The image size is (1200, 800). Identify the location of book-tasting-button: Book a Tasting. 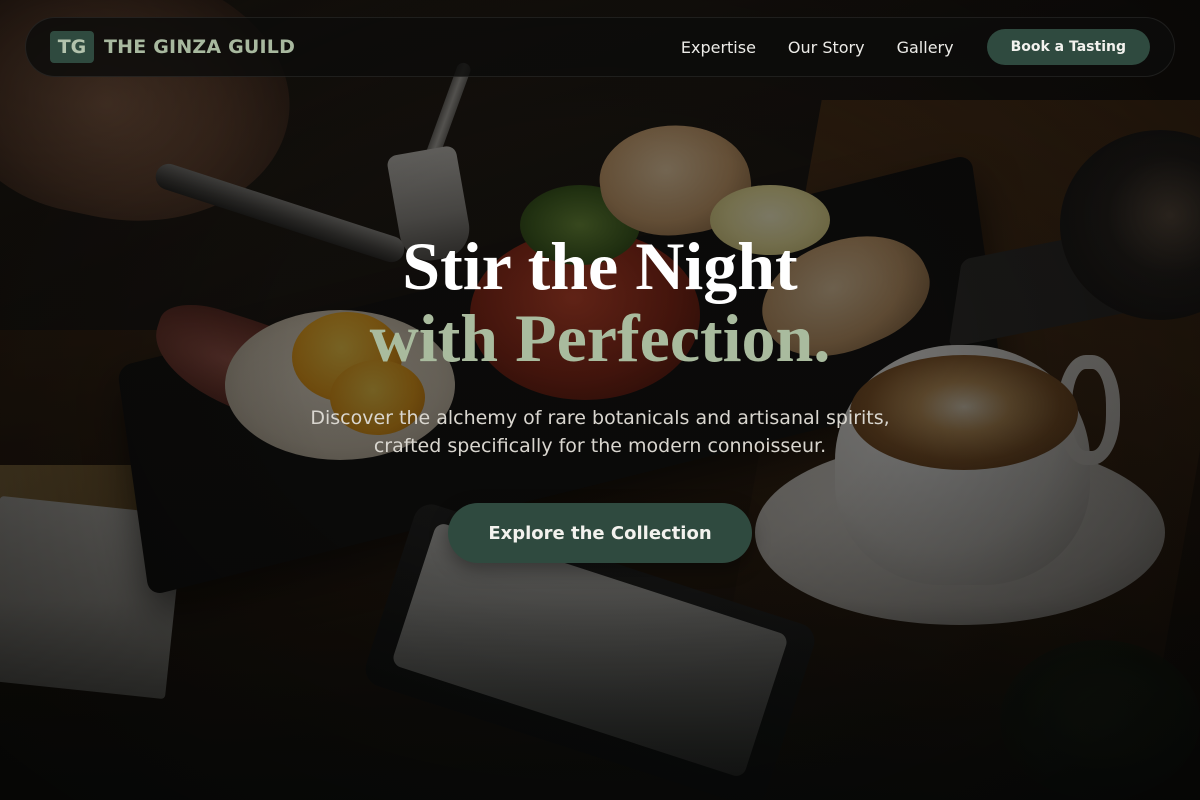
(1068, 47).